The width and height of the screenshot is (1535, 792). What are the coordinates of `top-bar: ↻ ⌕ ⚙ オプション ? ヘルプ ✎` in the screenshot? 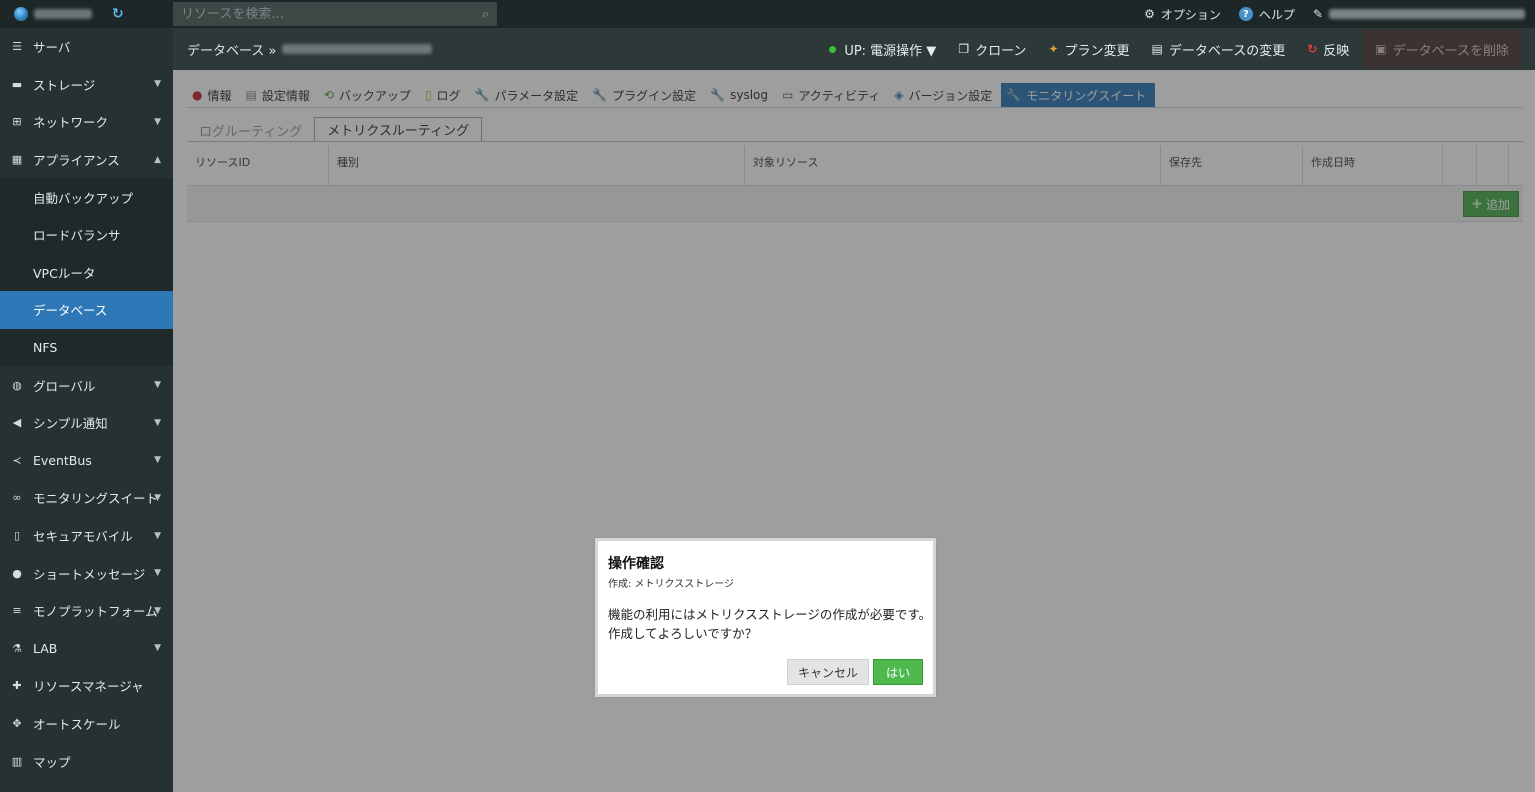 It's located at (767, 14).